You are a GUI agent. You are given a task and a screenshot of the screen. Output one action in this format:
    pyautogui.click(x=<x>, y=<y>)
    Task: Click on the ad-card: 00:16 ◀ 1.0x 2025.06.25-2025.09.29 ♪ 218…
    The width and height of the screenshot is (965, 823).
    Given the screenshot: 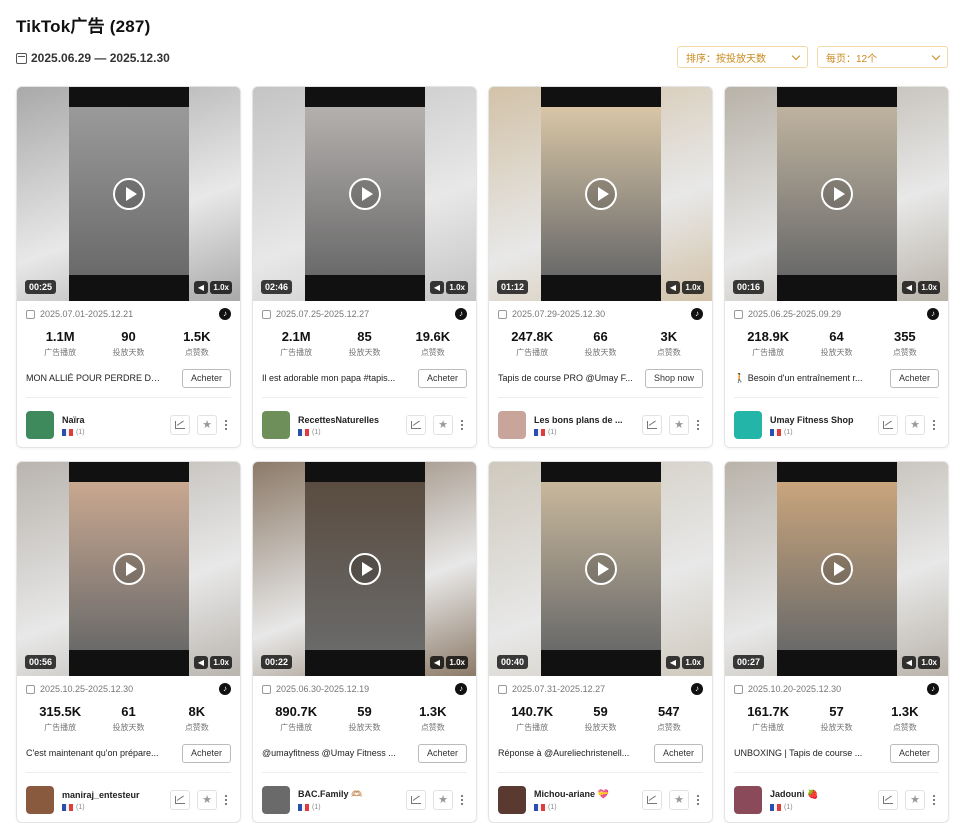 What is the action you would take?
    pyautogui.click(x=836, y=267)
    